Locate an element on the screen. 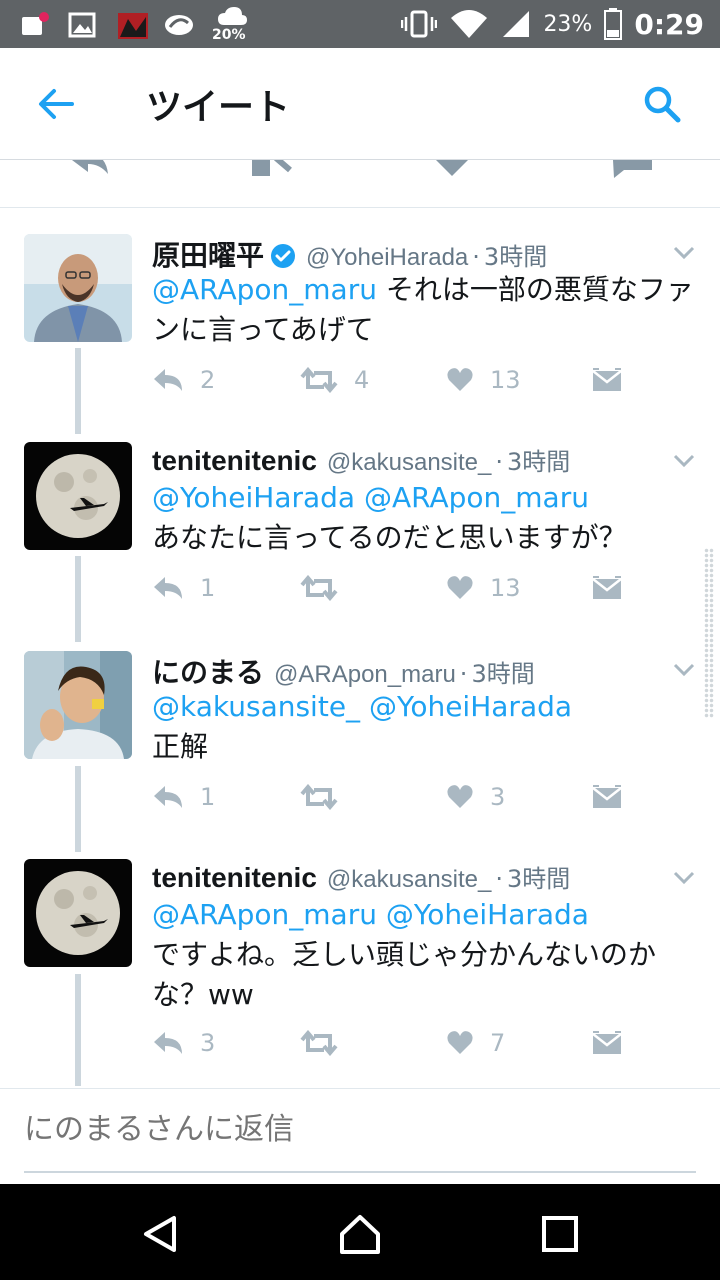 The width and height of the screenshot is (720, 1280). mention-link: @ARApon_maru is located at coordinates (264, 289).